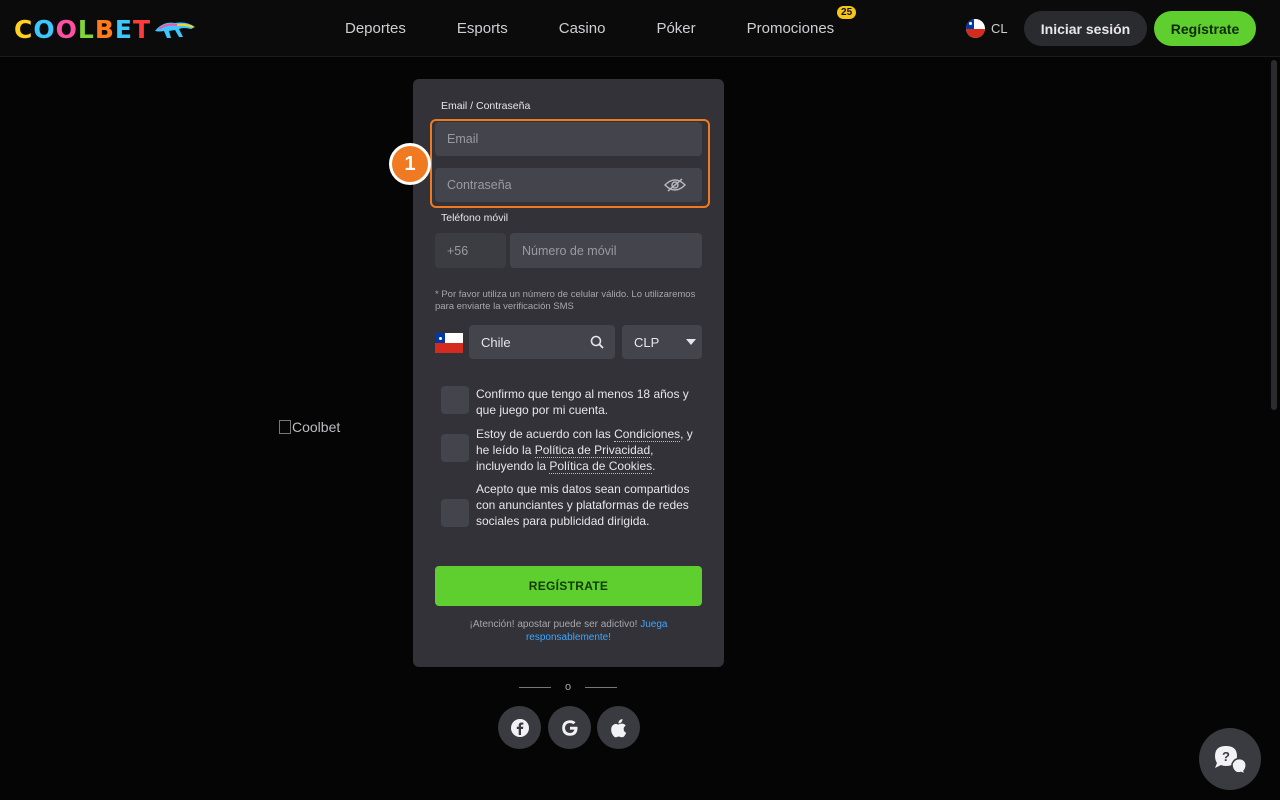  What do you see at coordinates (1274, 235) in the screenshot?
I see `page-scrollbar` at bounding box center [1274, 235].